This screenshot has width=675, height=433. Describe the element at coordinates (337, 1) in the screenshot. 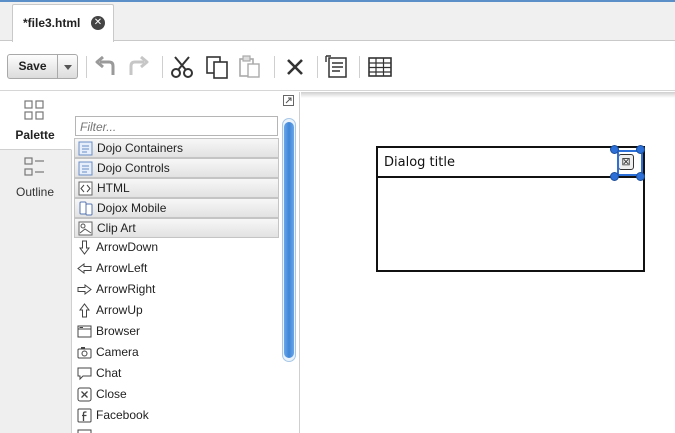

I see `tab-bar-accent-line` at that location.